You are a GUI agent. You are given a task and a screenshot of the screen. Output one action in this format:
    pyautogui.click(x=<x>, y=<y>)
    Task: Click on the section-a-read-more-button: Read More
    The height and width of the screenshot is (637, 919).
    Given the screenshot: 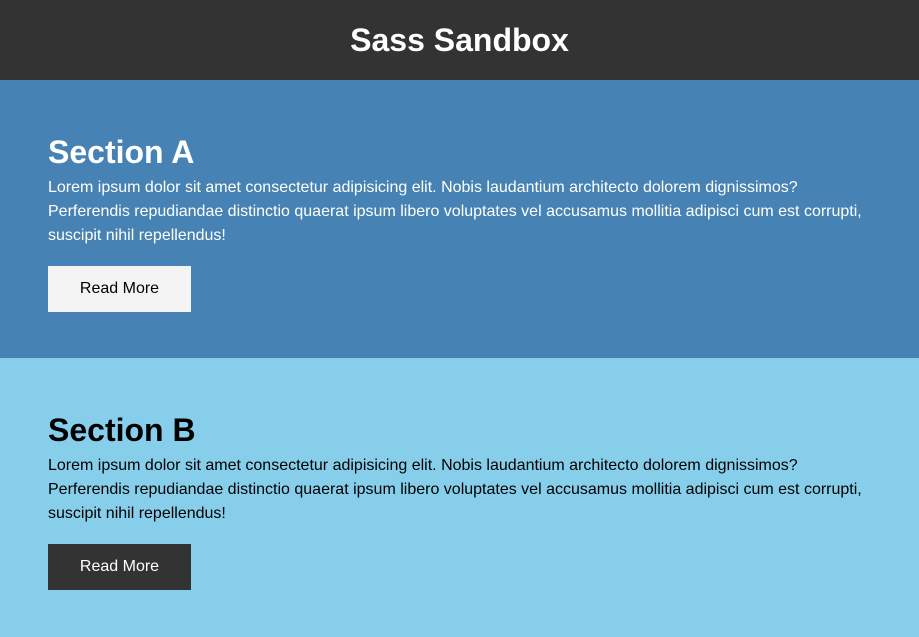 What is the action you would take?
    pyautogui.click(x=119, y=289)
    